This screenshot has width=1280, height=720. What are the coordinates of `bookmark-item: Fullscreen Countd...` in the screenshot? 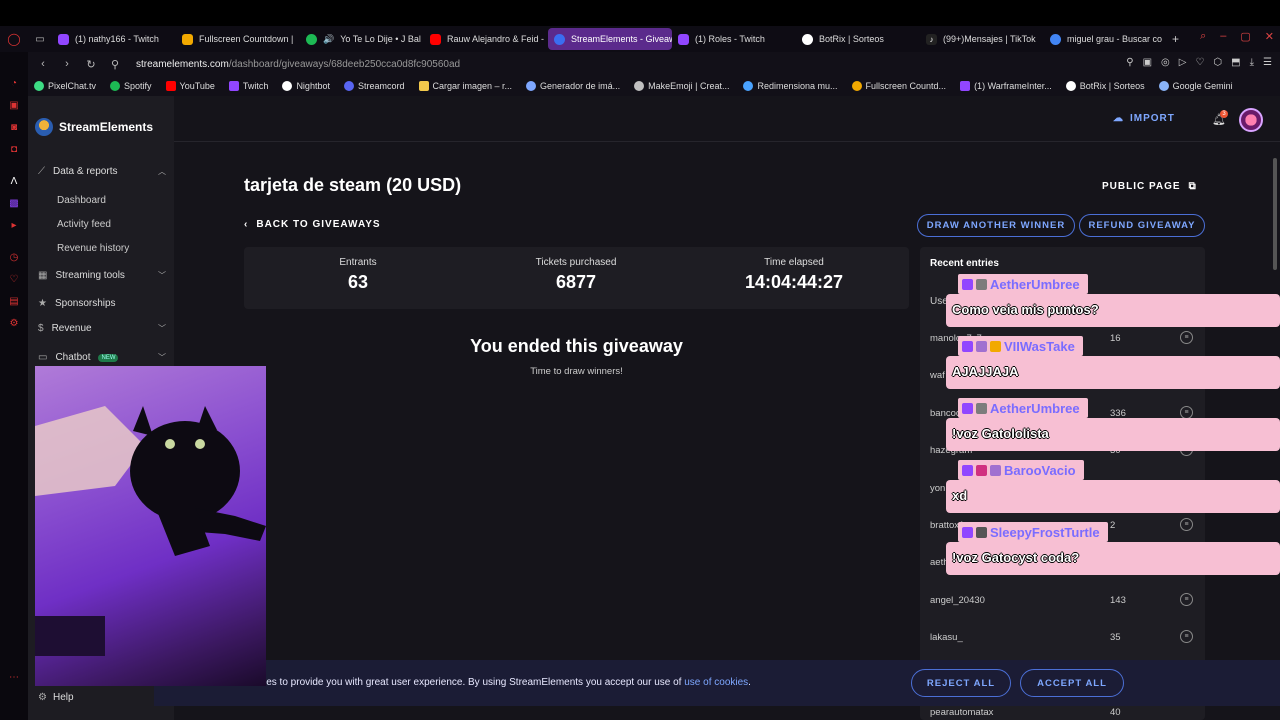 It's located at (898, 86).